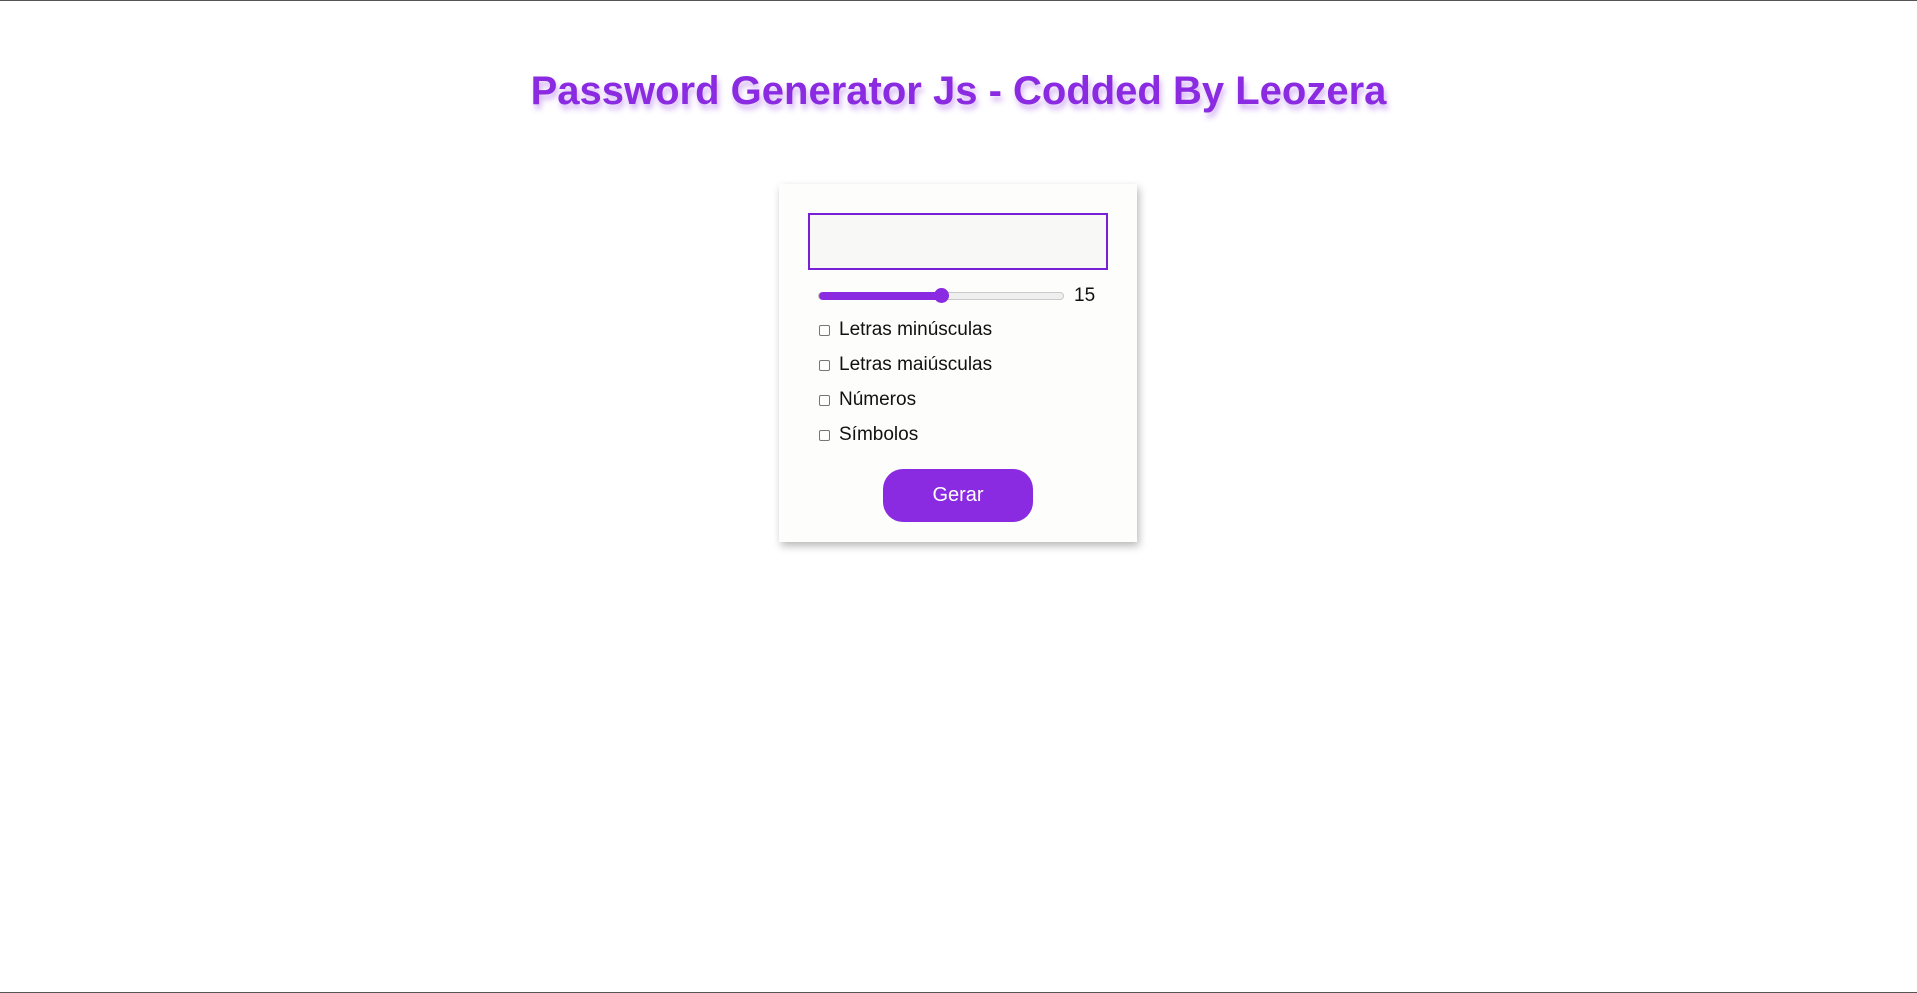 This screenshot has width=1917, height=993. Describe the element at coordinates (916, 364) in the screenshot. I see `uppercase-label: Letras maiúsculas` at that location.